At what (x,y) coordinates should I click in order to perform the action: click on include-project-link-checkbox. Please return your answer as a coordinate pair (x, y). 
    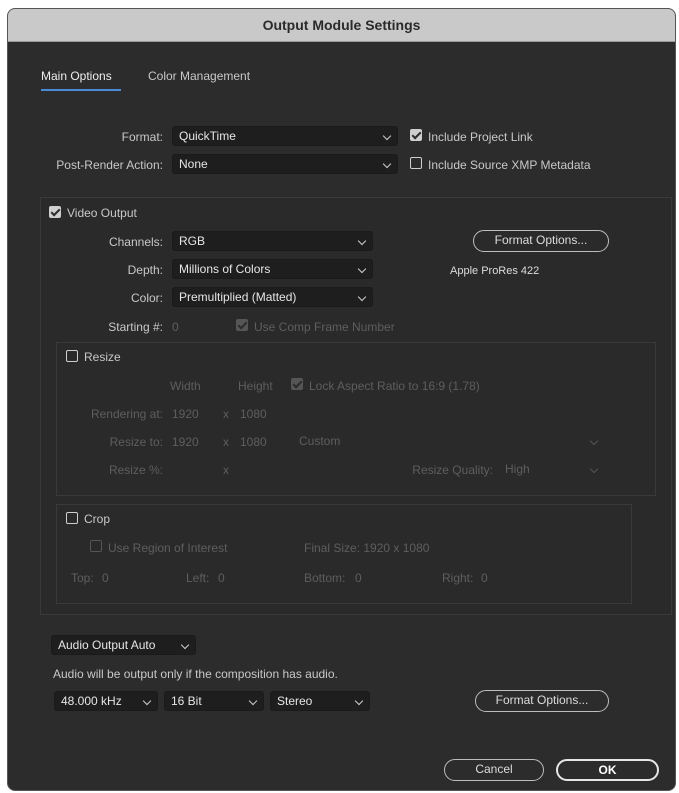
    Looking at the image, I should click on (416, 135).